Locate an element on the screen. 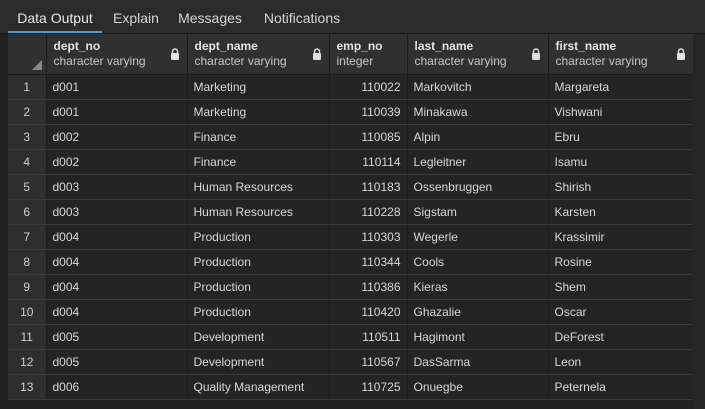 This screenshot has height=409, width=705. table-row: 9 d004 Production 110386 Kieras Shem is located at coordinates (351, 287).